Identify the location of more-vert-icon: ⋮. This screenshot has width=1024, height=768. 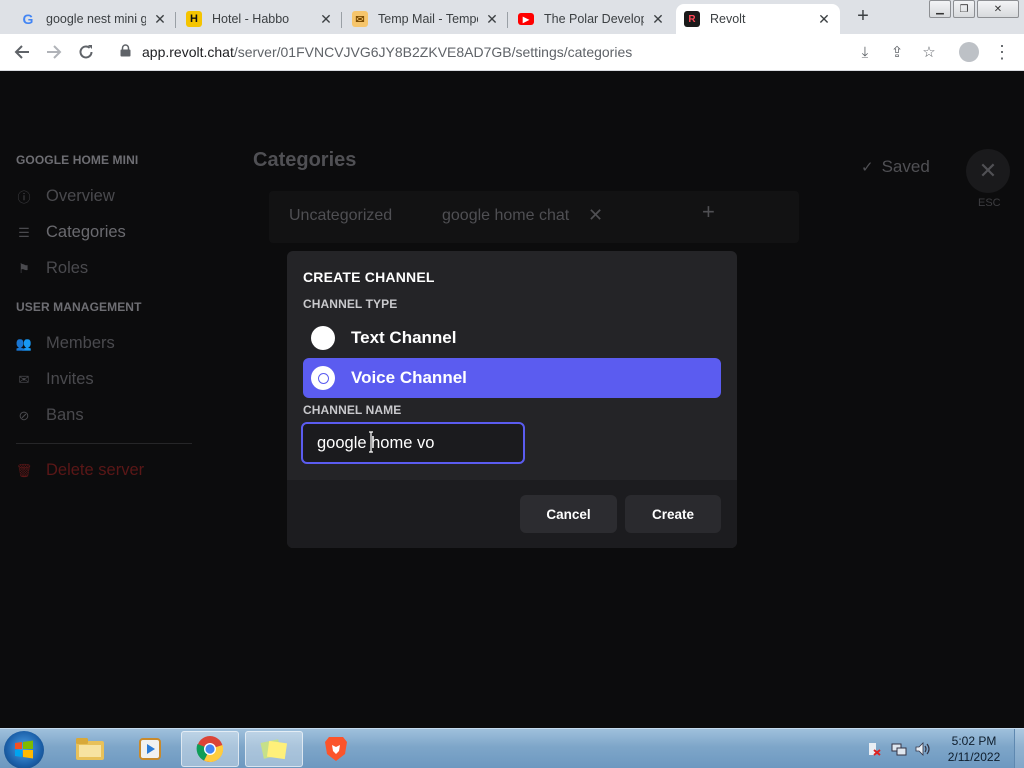
(1002, 51).